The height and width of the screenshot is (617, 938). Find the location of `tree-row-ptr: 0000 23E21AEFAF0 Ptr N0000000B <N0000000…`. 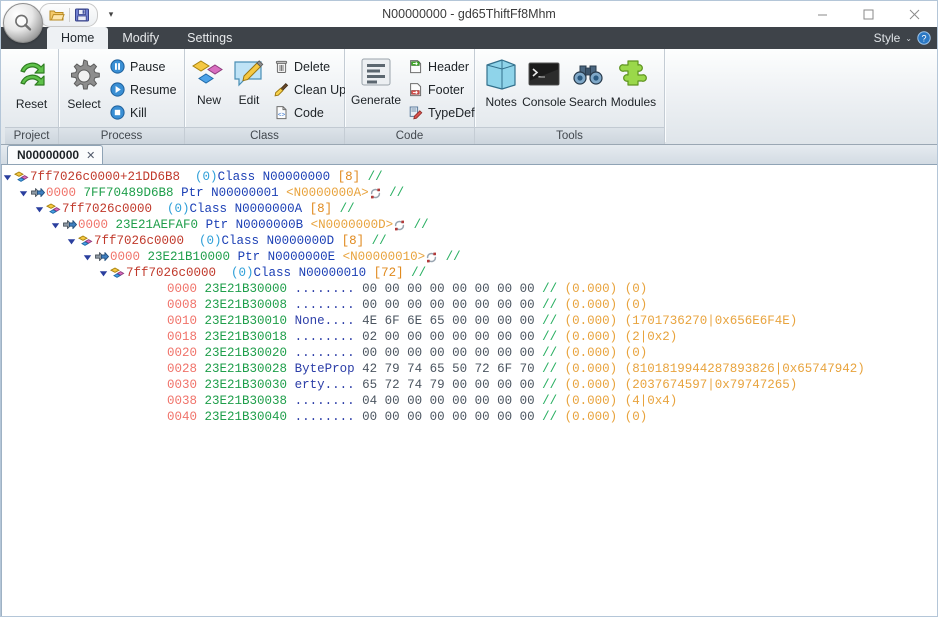

tree-row-ptr: 0000 23E21AEFAF0 Ptr N0000000B <N0000000… is located at coordinates (469, 225).